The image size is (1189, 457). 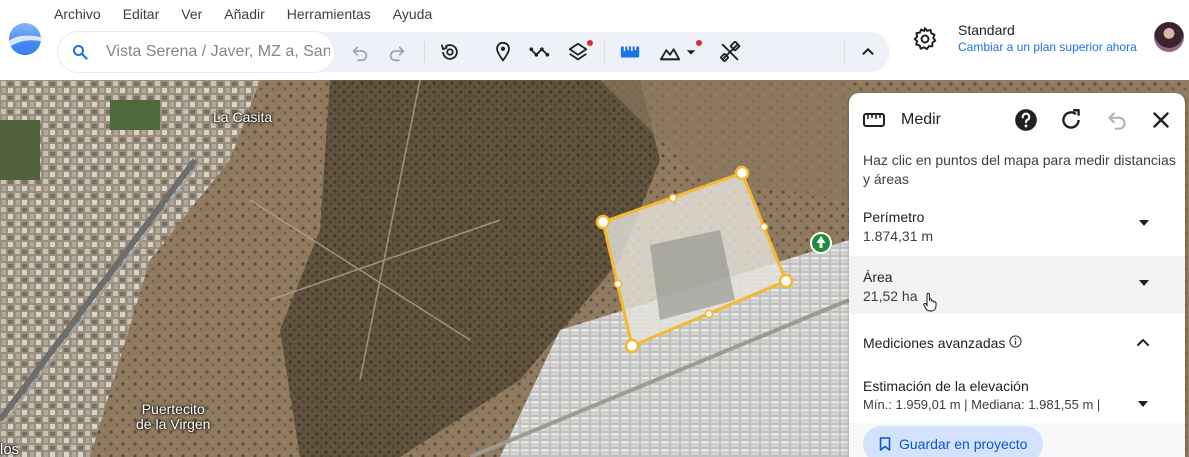 I want to click on area-label: Área, so click(x=878, y=277).